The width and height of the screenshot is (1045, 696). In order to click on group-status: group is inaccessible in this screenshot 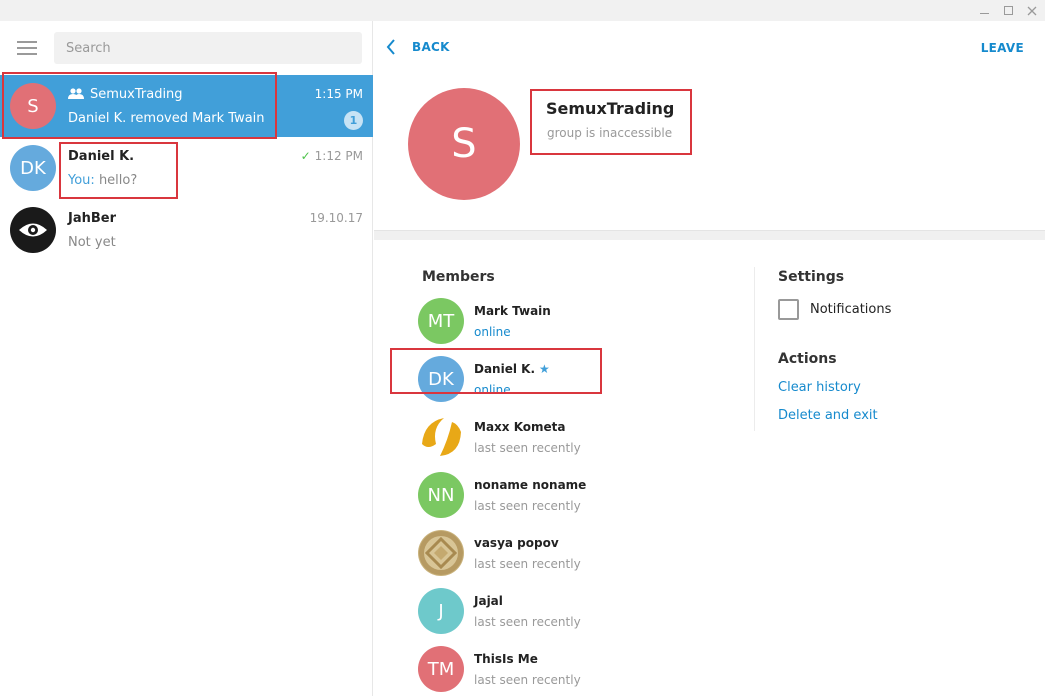, I will do `click(610, 133)`.